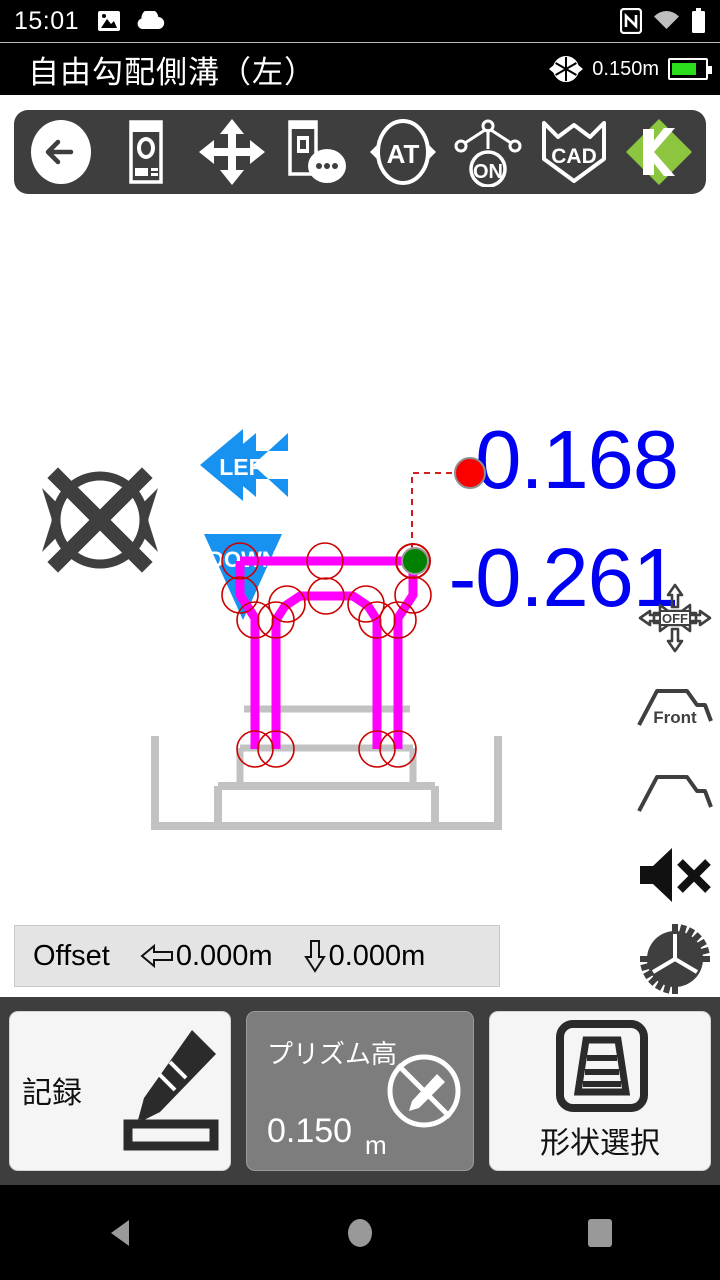  I want to click on at-label: AT, so click(402, 154).